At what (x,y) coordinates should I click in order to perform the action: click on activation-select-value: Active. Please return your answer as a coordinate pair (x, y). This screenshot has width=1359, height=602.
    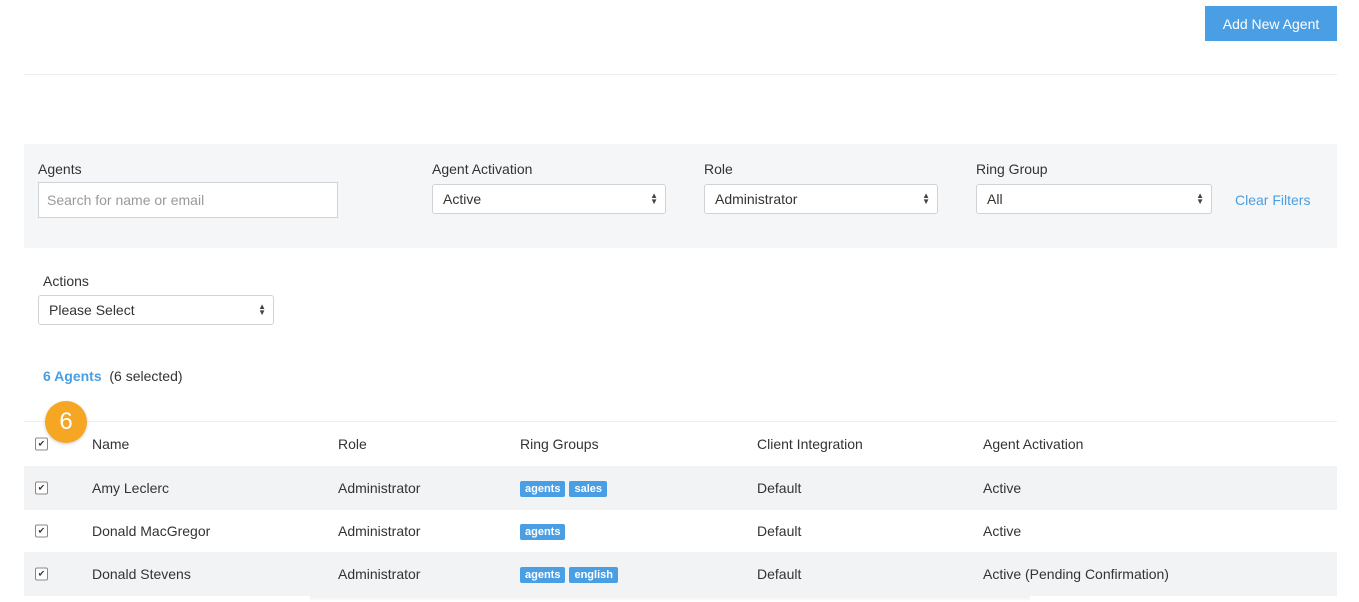
    Looking at the image, I should click on (462, 199).